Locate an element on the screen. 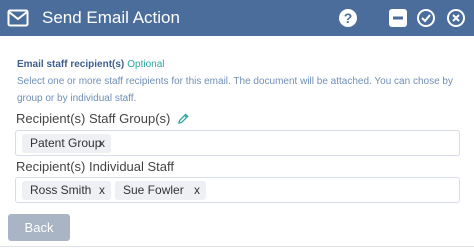  group-tag-label: Patent Group is located at coordinates (66, 143).